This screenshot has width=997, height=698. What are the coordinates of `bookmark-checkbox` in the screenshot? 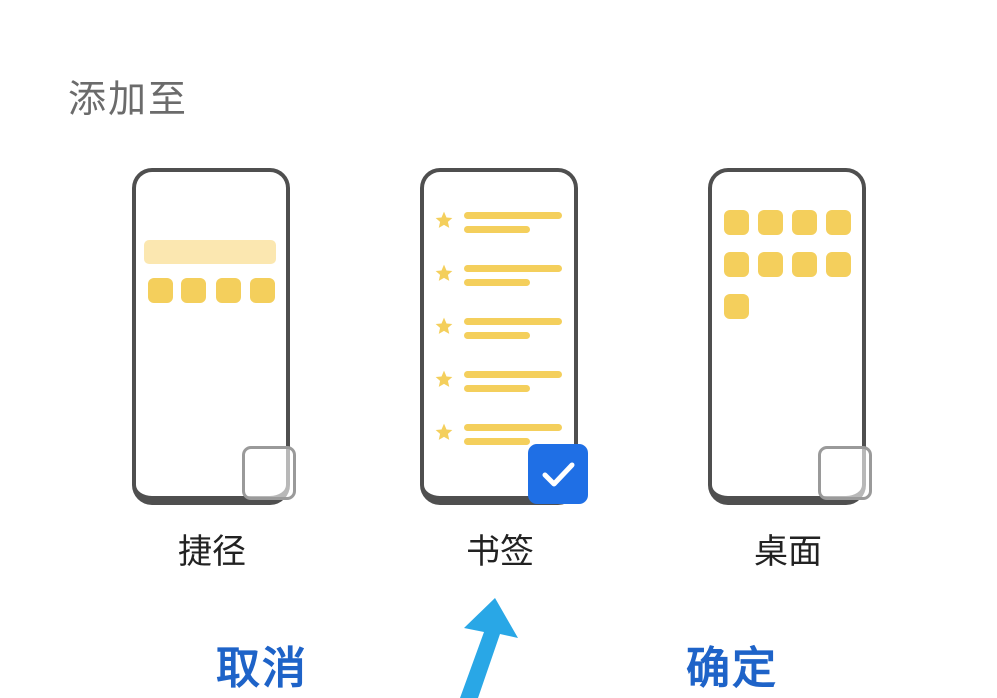 It's located at (558, 474).